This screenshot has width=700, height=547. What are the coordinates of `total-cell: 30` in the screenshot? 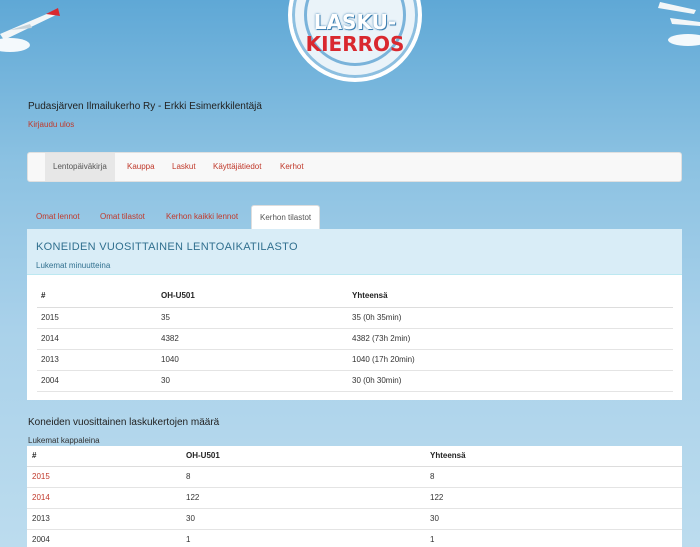 It's located at (553, 519).